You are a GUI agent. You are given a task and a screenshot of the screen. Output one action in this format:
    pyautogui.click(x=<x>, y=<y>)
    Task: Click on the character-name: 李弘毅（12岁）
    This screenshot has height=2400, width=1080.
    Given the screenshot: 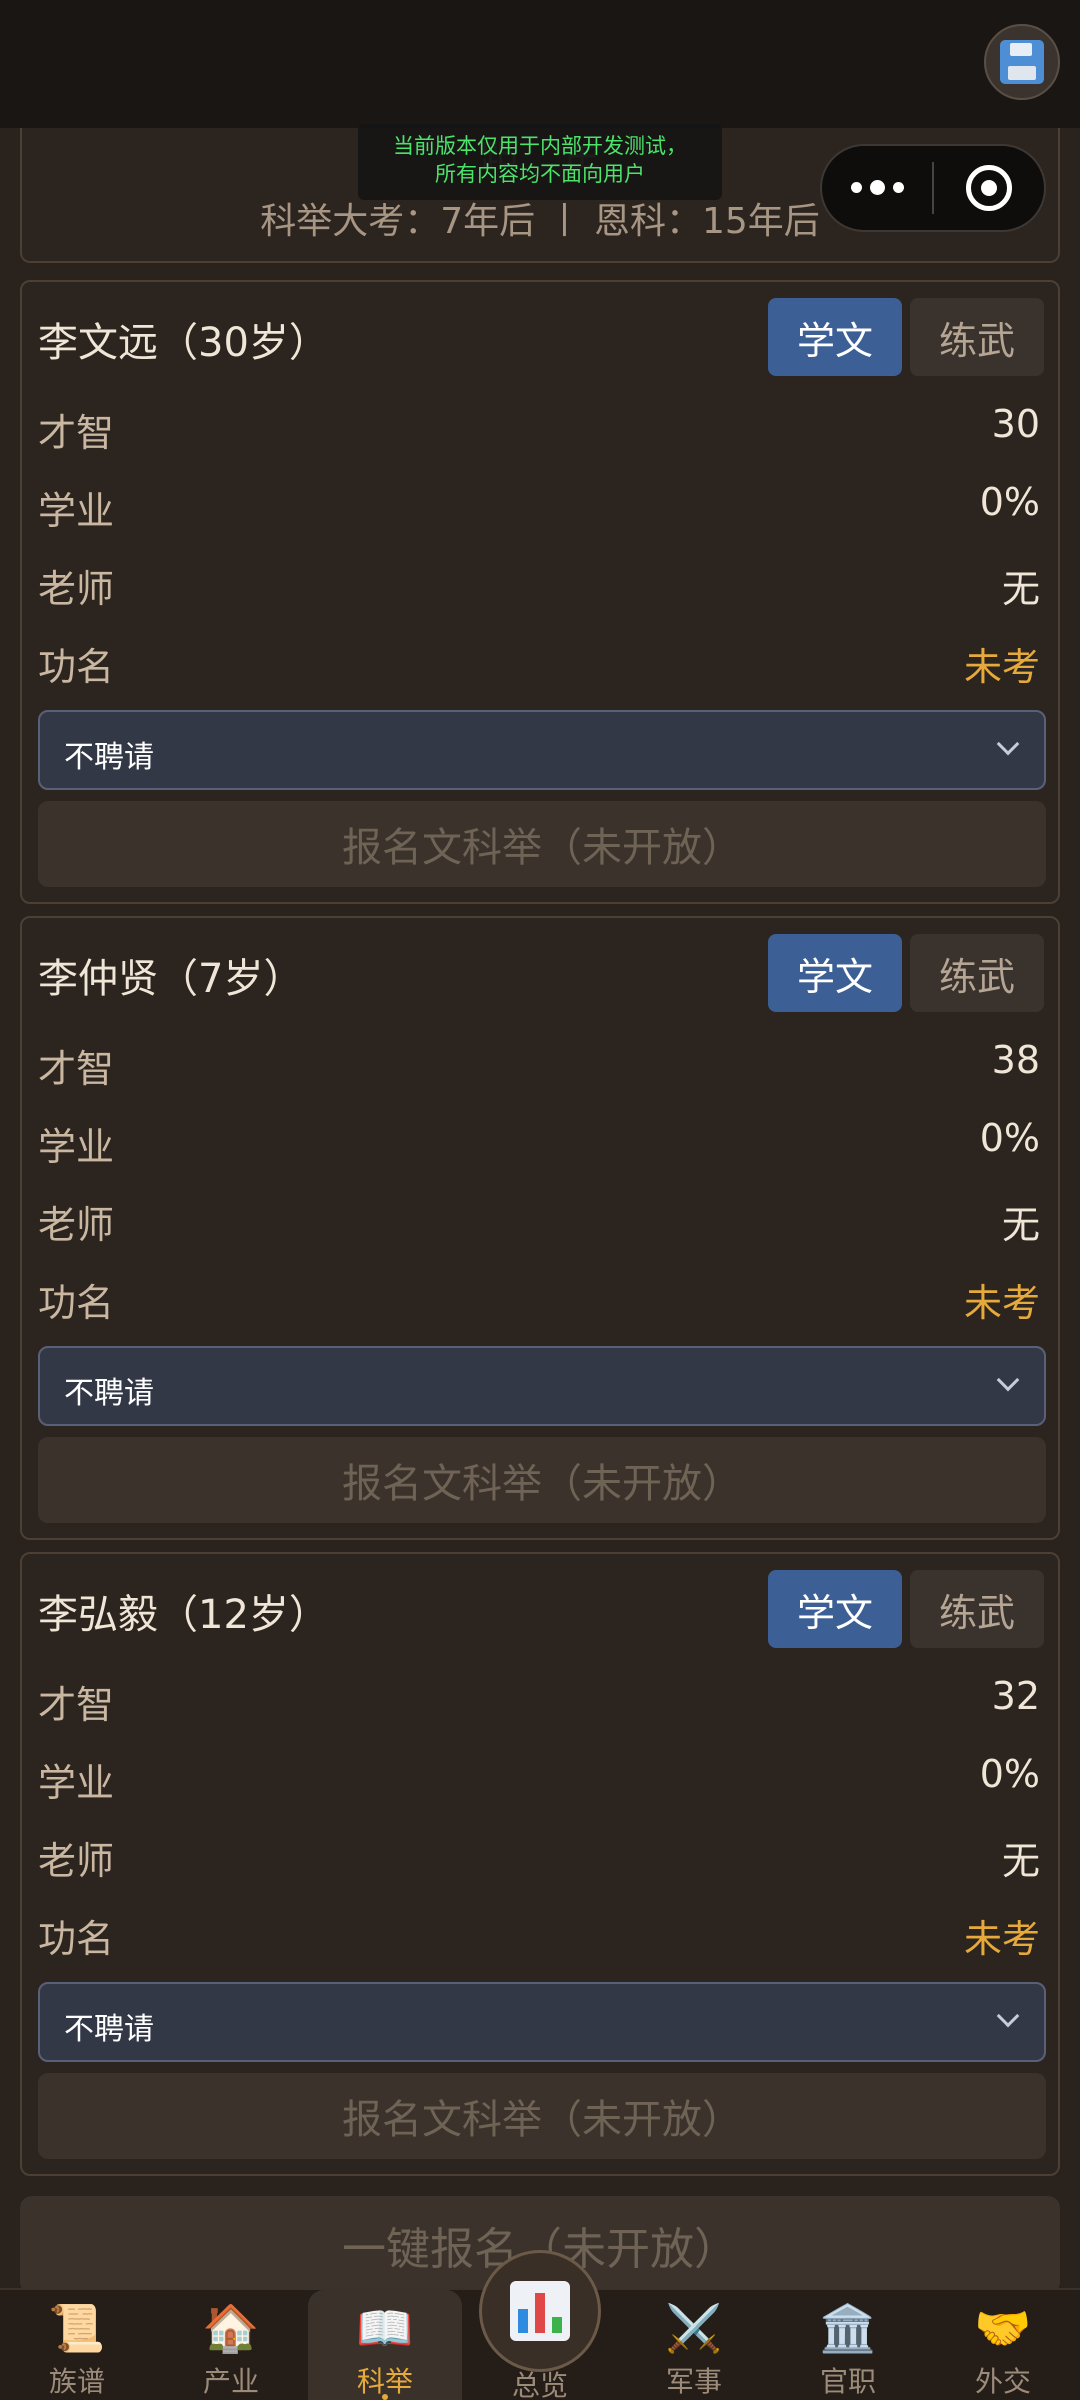 What is the action you would take?
    pyautogui.click(x=183, y=1615)
    